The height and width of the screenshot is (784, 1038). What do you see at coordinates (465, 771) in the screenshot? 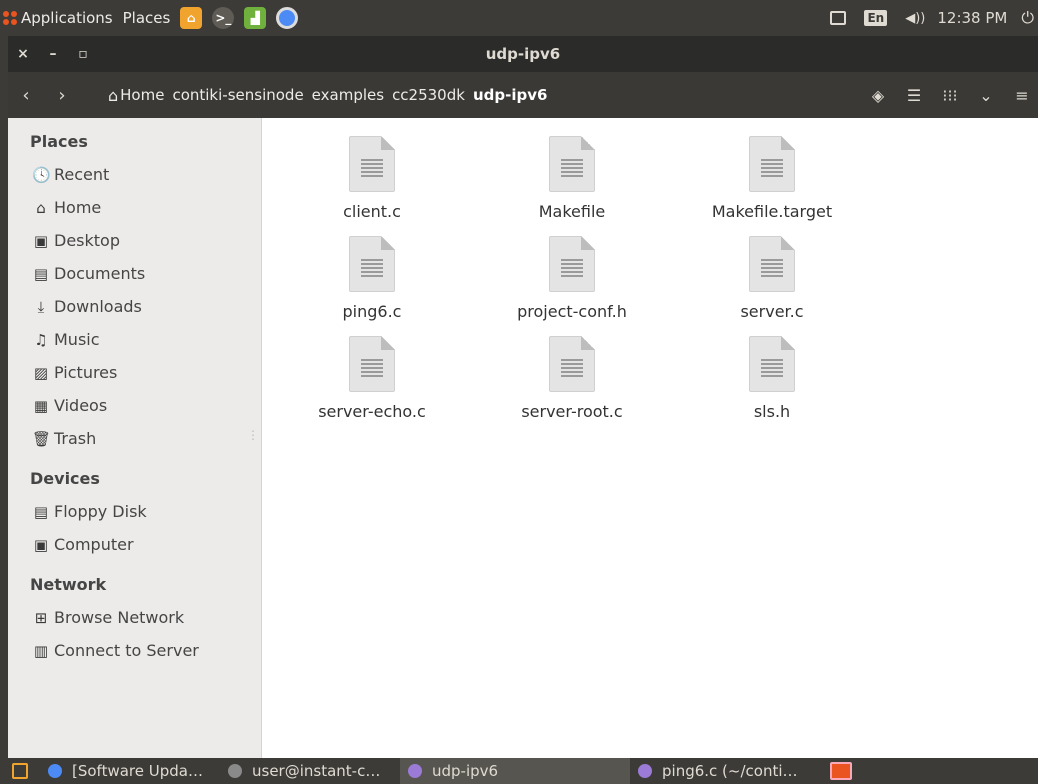
I see `taskbar-item-label: udp-ipv6` at bounding box center [465, 771].